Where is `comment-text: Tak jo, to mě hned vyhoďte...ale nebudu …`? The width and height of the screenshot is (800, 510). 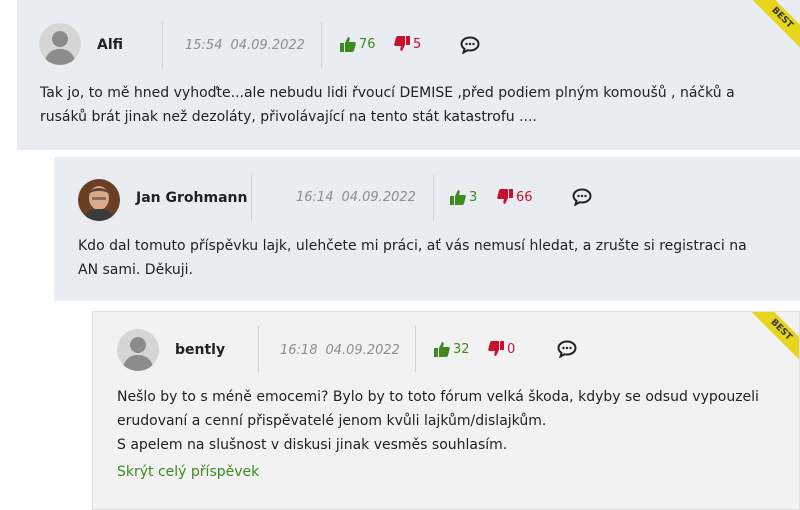
comment-text: Tak jo, to mě hned vyhoďte...ale nebudu … is located at coordinates (387, 105).